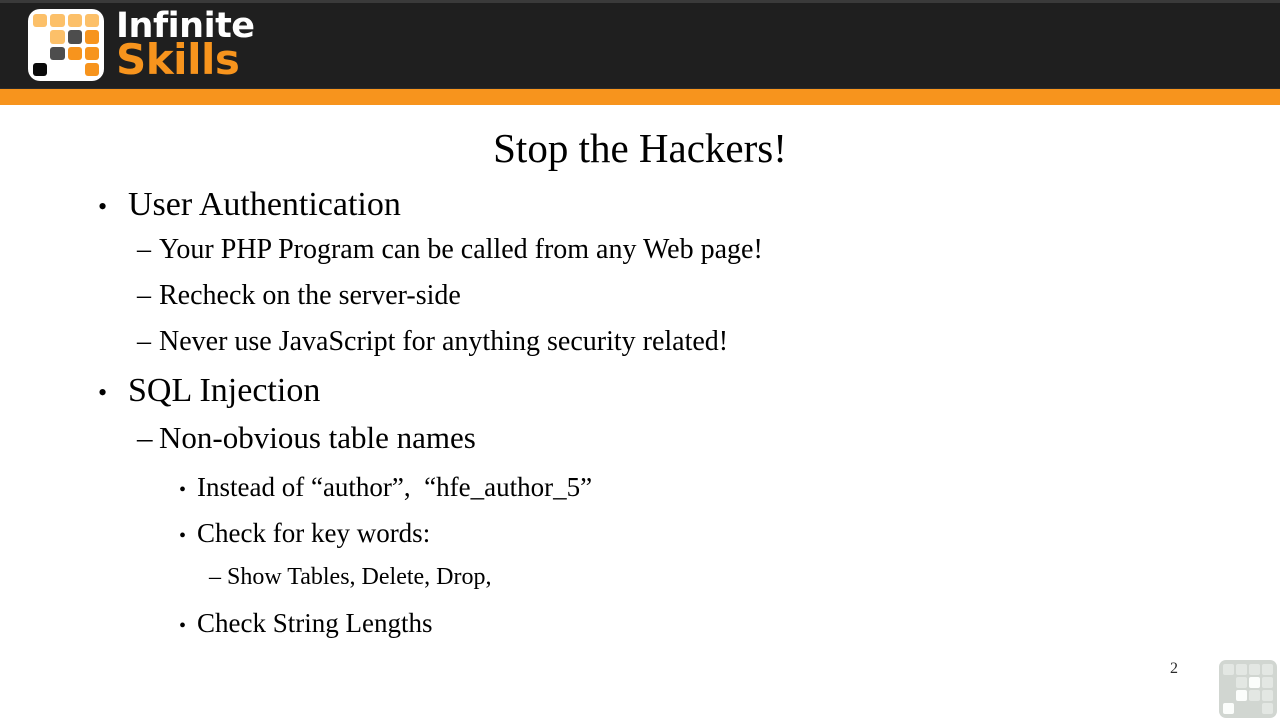 The image size is (1280, 720). What do you see at coordinates (640, 210) in the screenshot?
I see `bullet-item-level1: • User Authentication` at bounding box center [640, 210].